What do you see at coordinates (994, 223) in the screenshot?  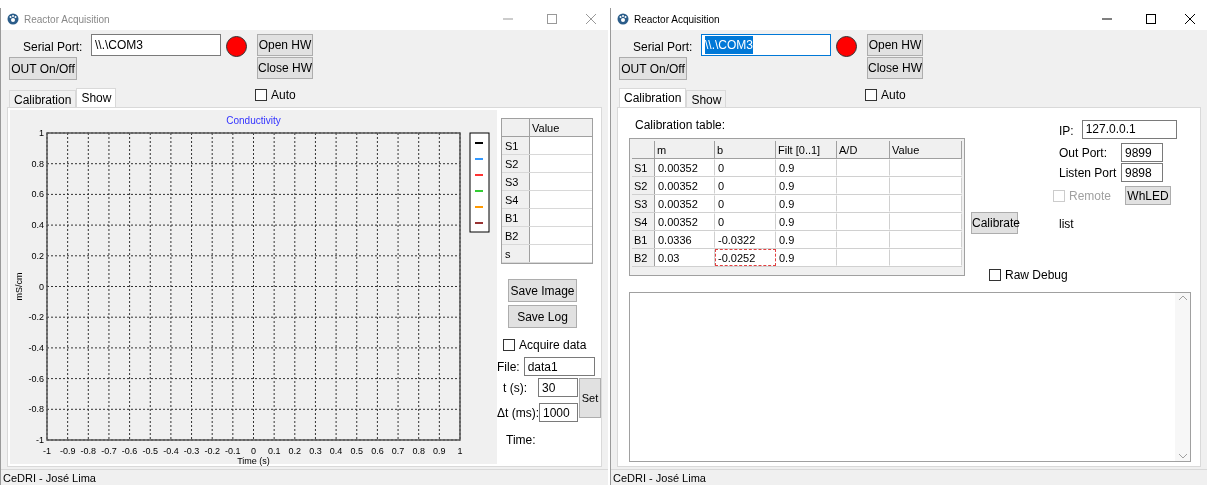 I see `calibrate-button: Calibrate` at bounding box center [994, 223].